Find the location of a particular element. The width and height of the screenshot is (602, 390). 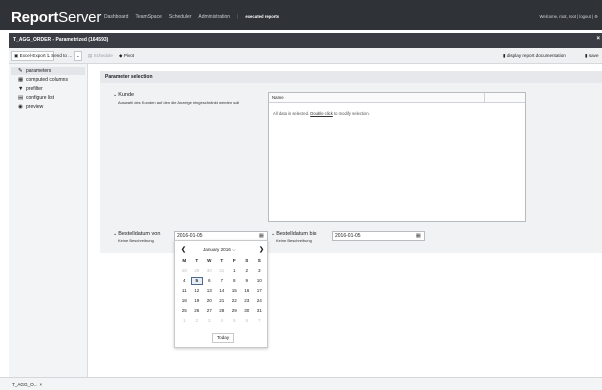

kunde-label: ⌄Kunde is located at coordinates (123, 95).